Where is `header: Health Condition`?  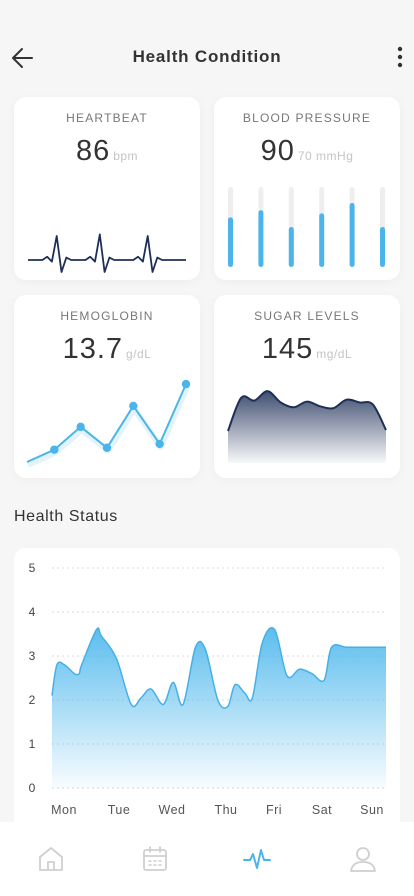
header: Health Condition is located at coordinates (207, 58).